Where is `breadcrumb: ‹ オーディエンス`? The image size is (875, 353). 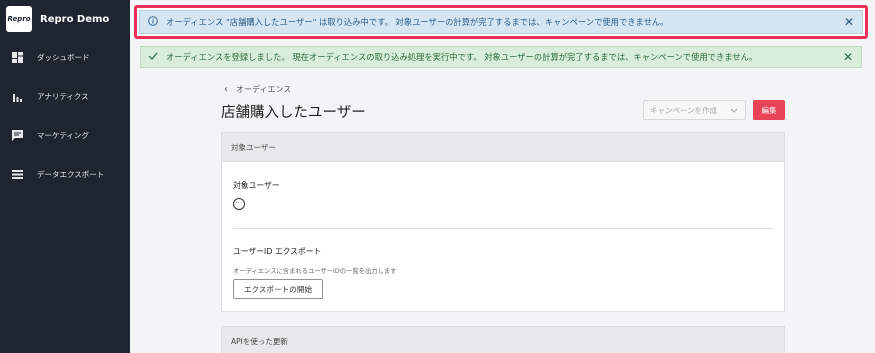 breadcrumb: ‹ オーディエンス is located at coordinates (257, 89).